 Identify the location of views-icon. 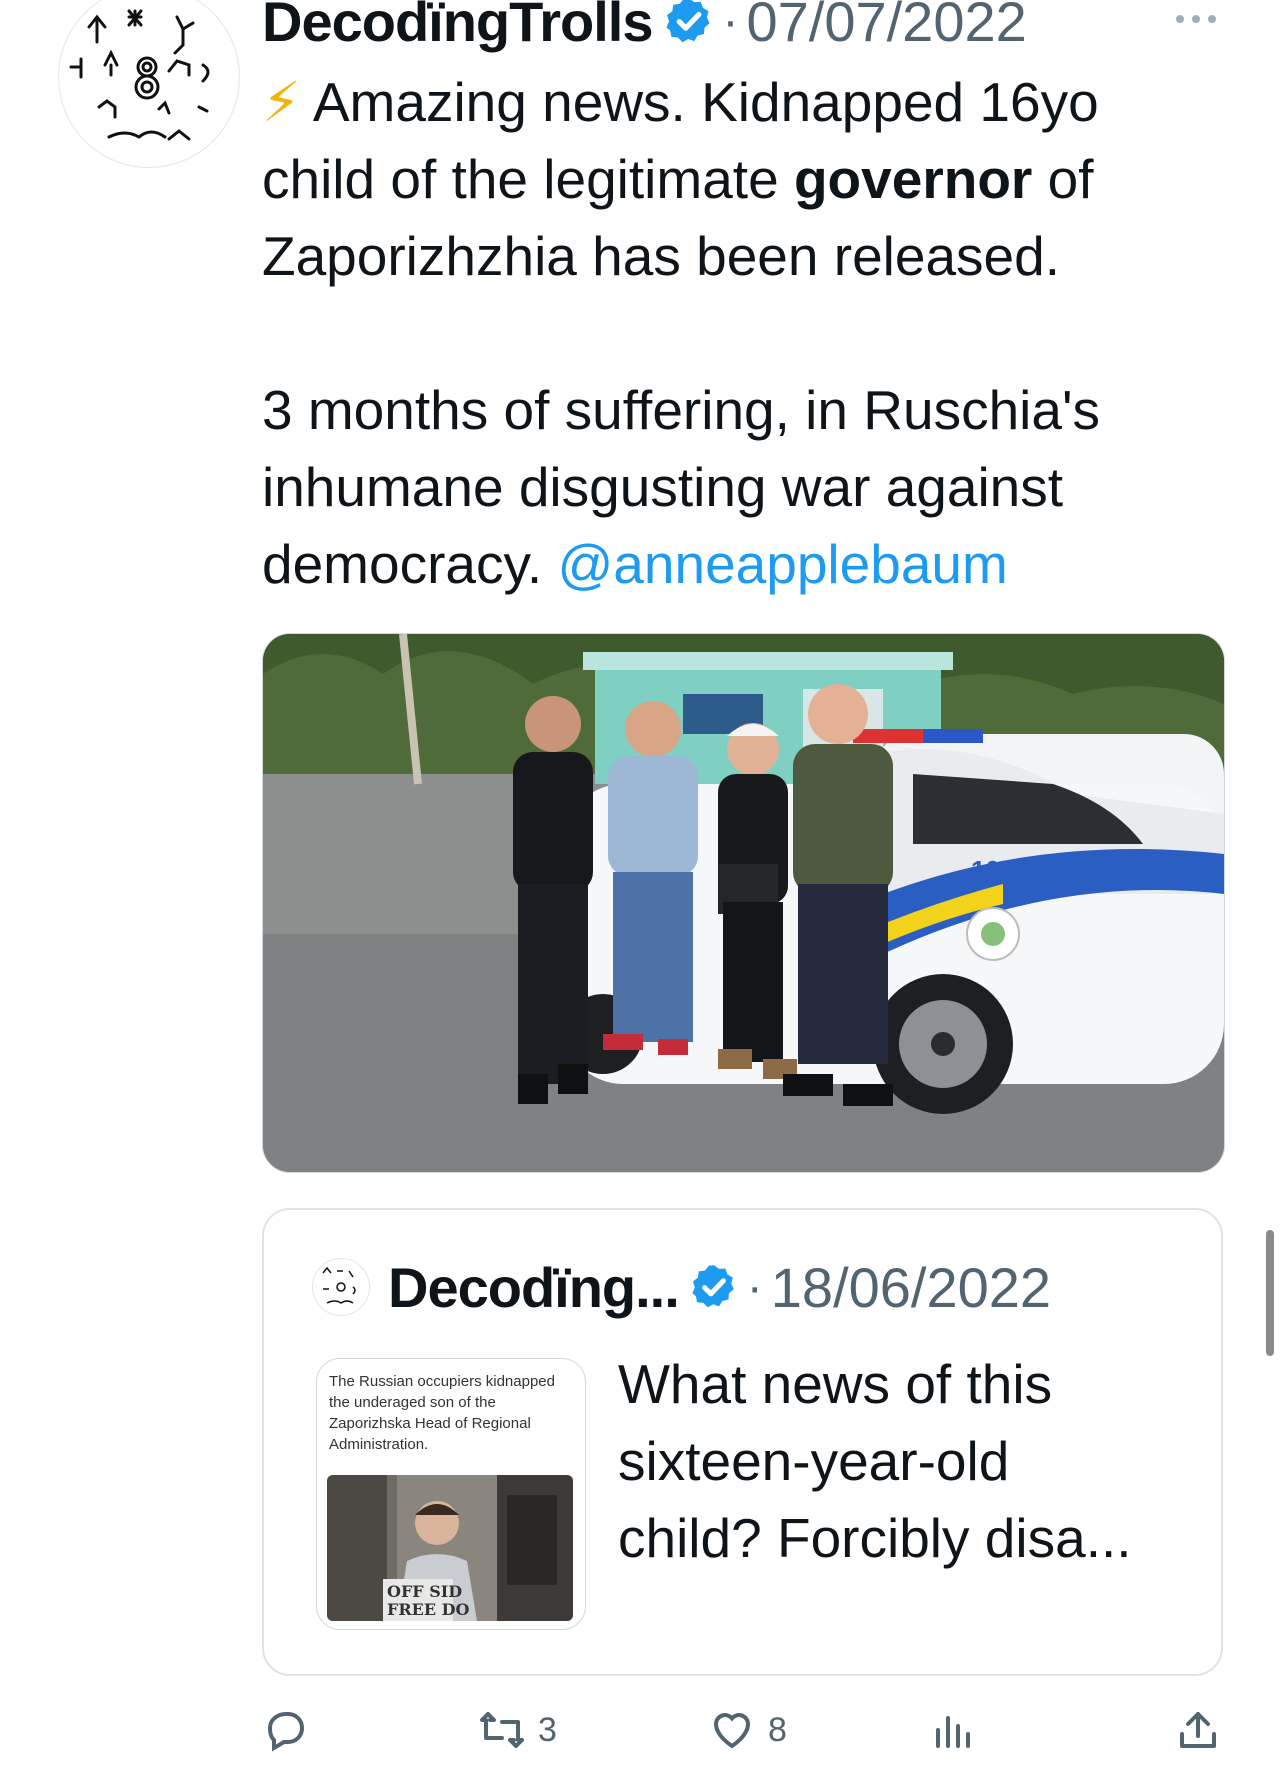
(953, 1732).